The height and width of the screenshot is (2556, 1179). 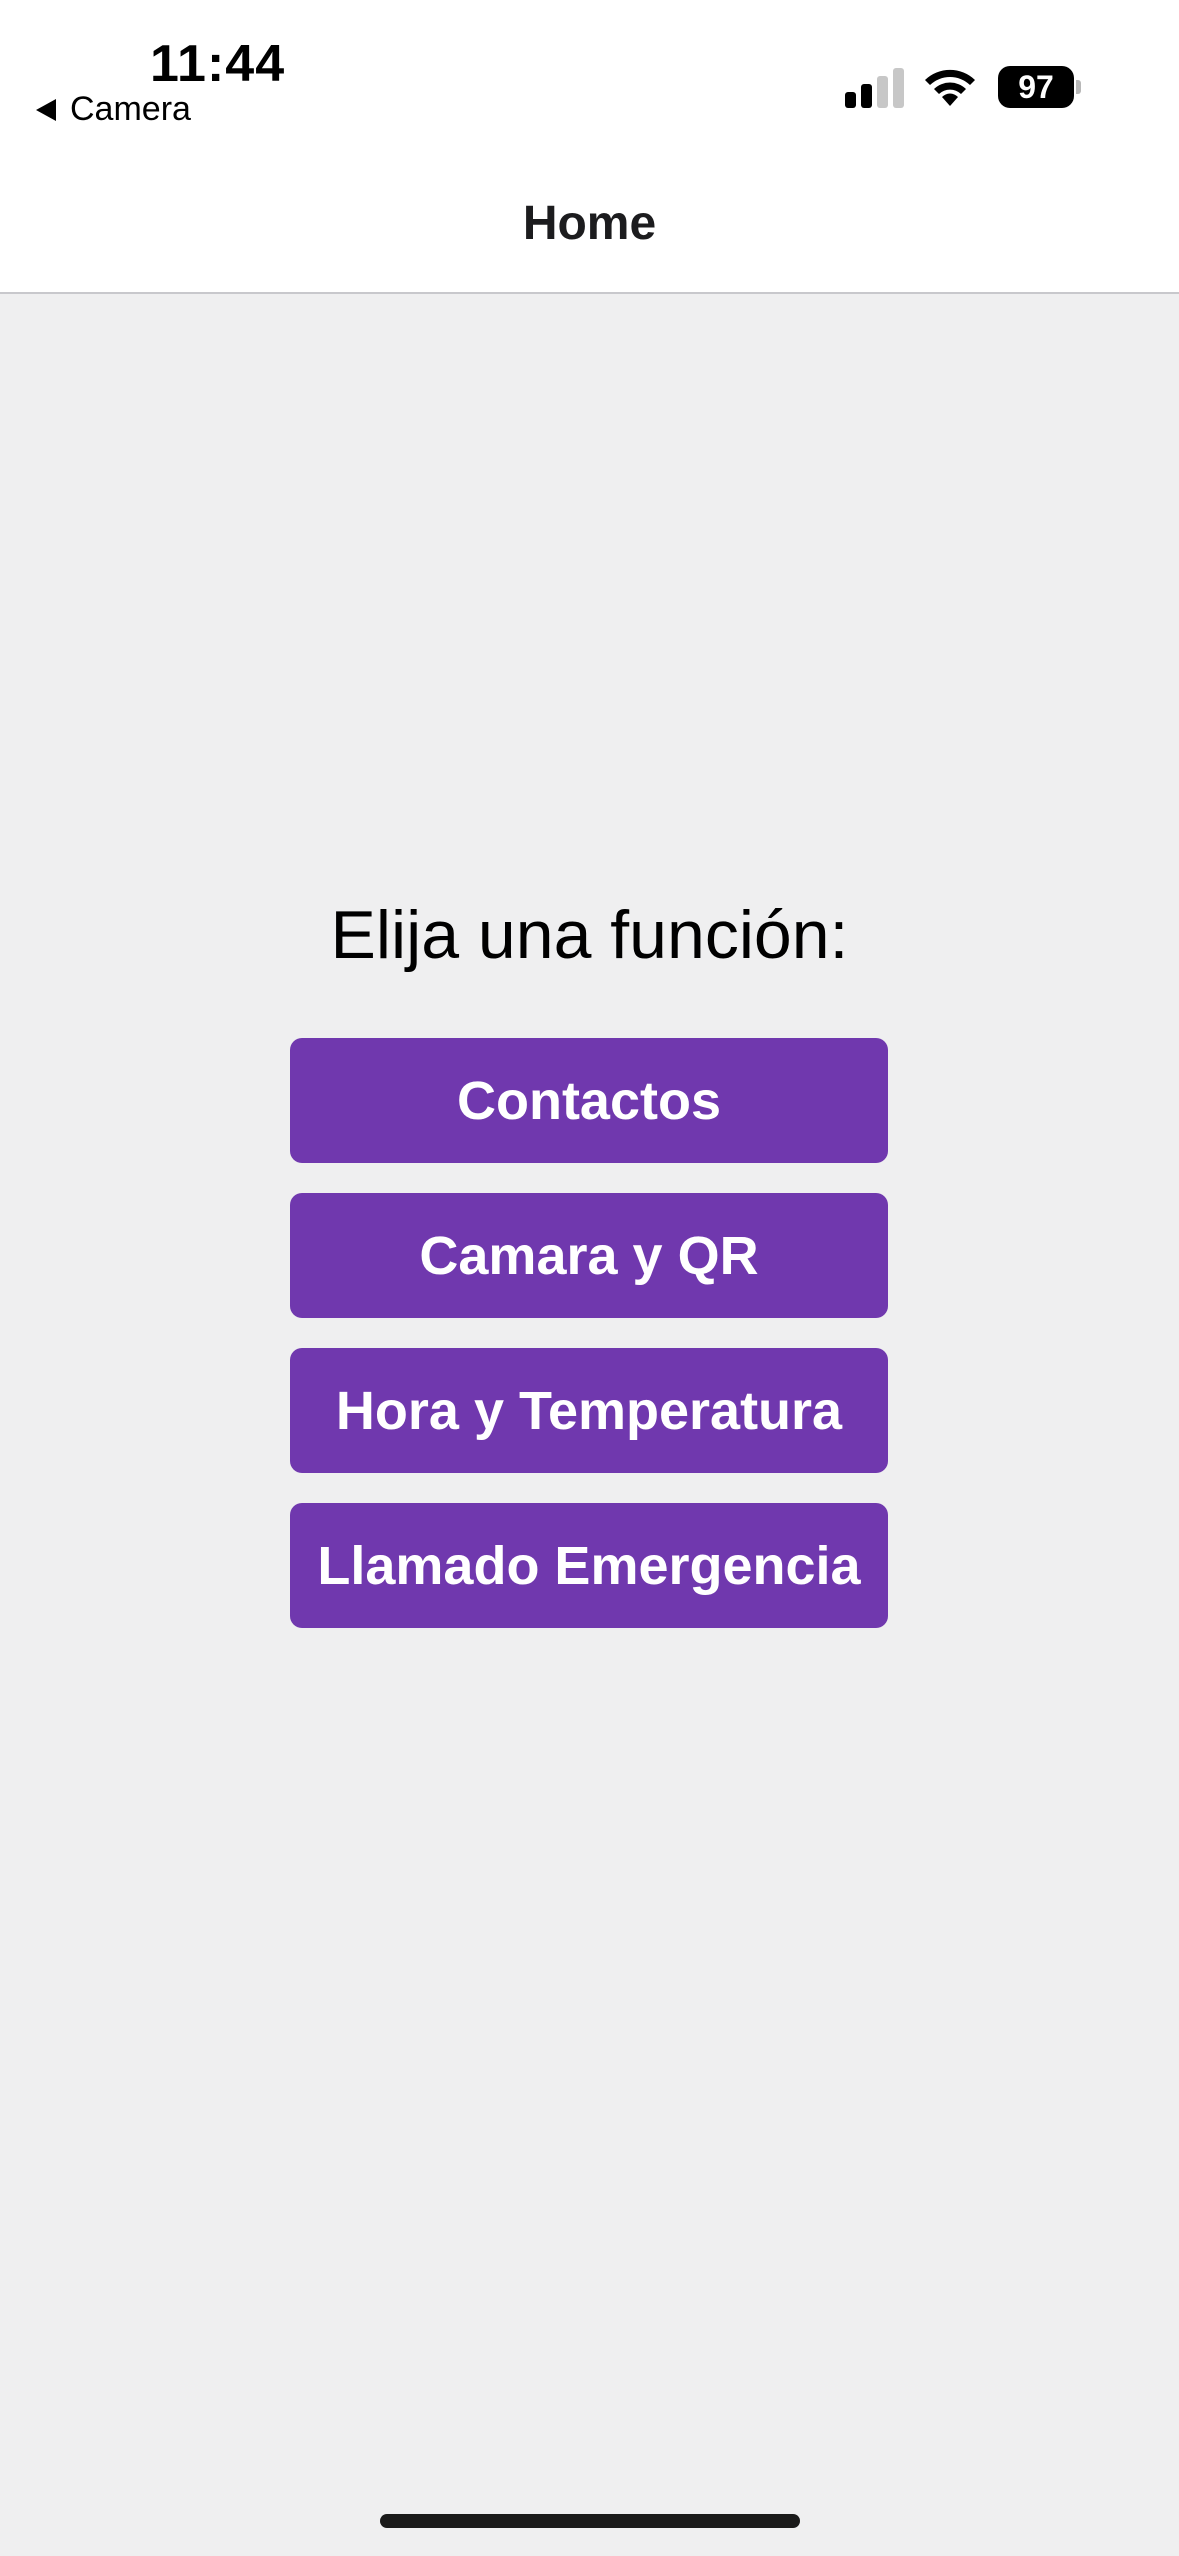 What do you see at coordinates (875, 87) in the screenshot?
I see `cellular-signal-icon` at bounding box center [875, 87].